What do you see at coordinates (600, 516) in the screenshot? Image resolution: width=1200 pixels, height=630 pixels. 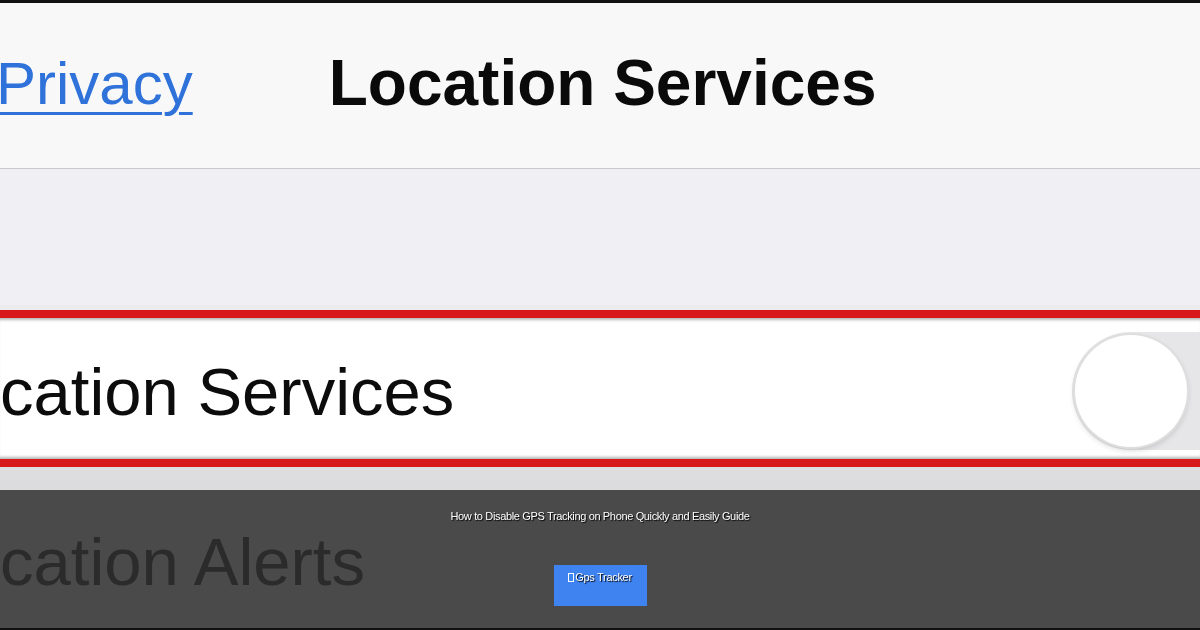 I see `overlay-caption: How to Disable GPS Tracking on Phone Quickly and Easily Guide` at bounding box center [600, 516].